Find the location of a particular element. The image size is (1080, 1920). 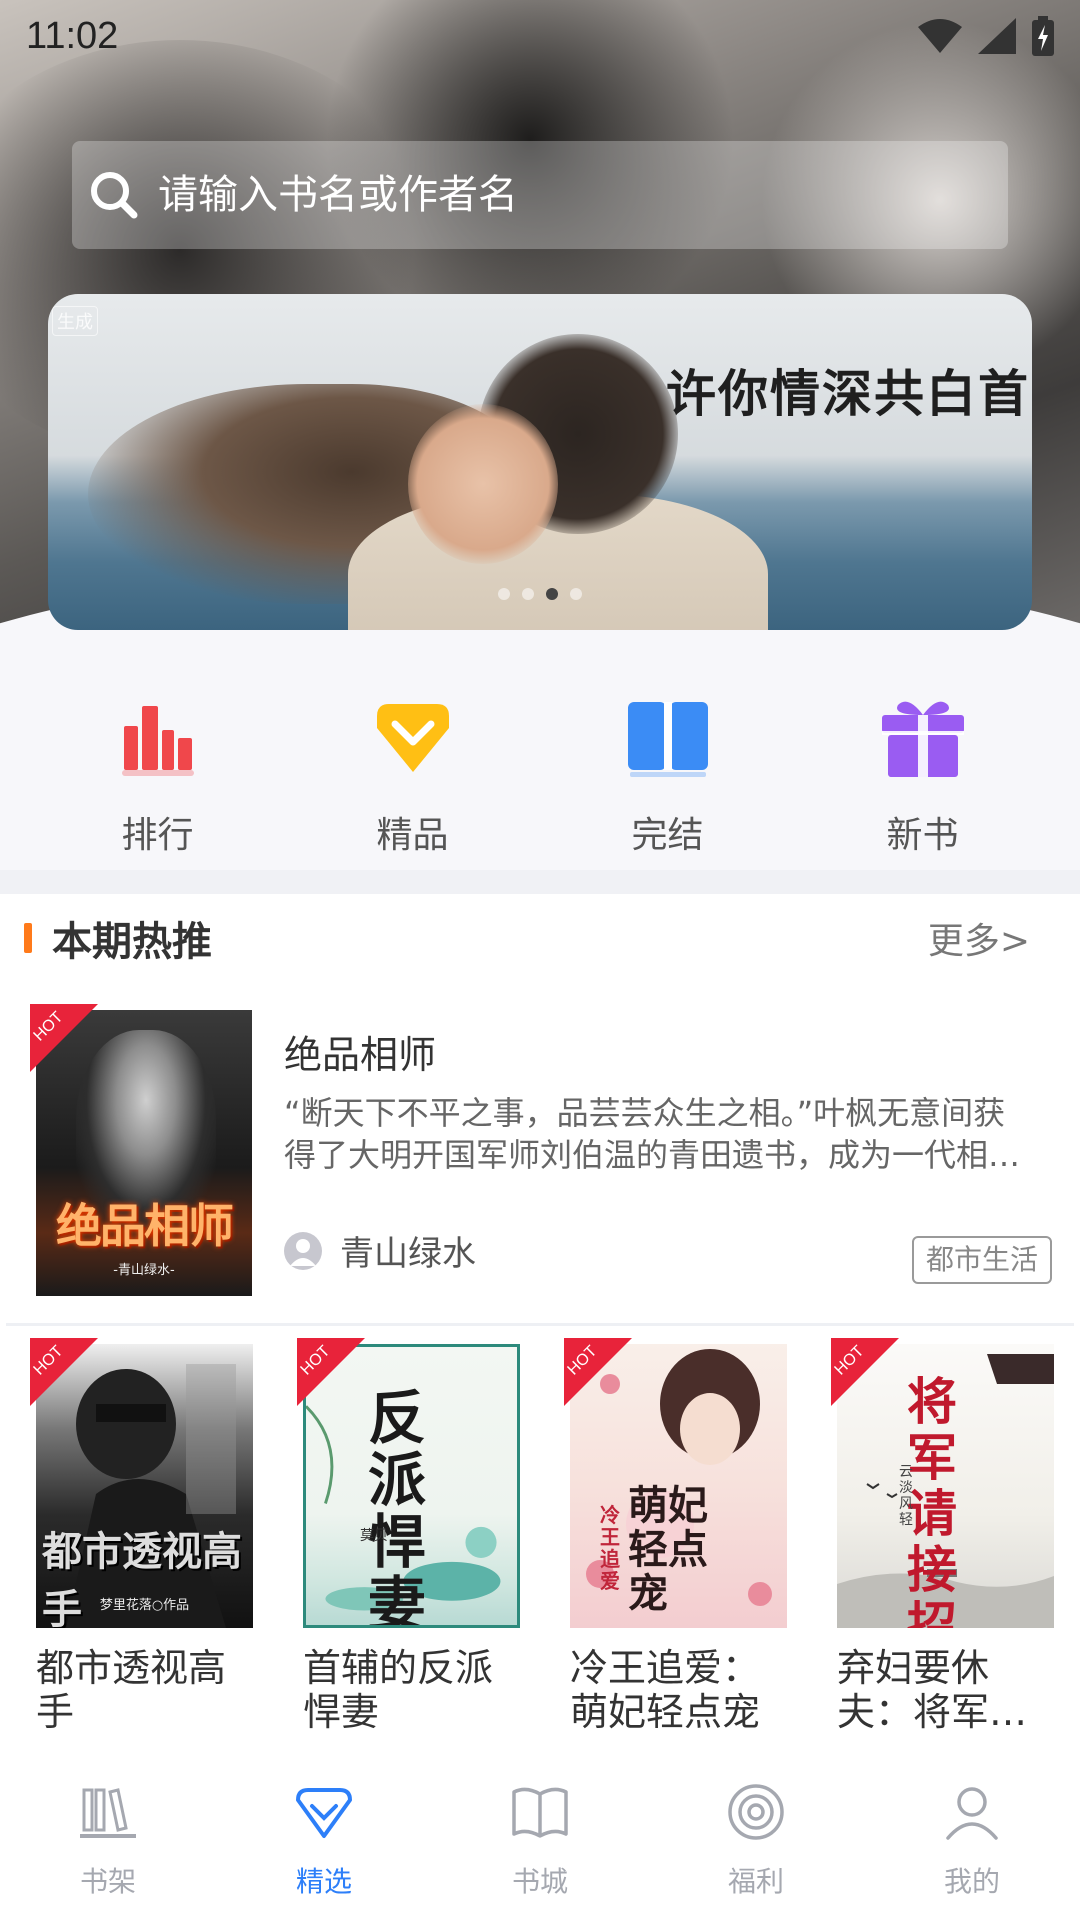

banner-tag: 生成 is located at coordinates (75, 321).